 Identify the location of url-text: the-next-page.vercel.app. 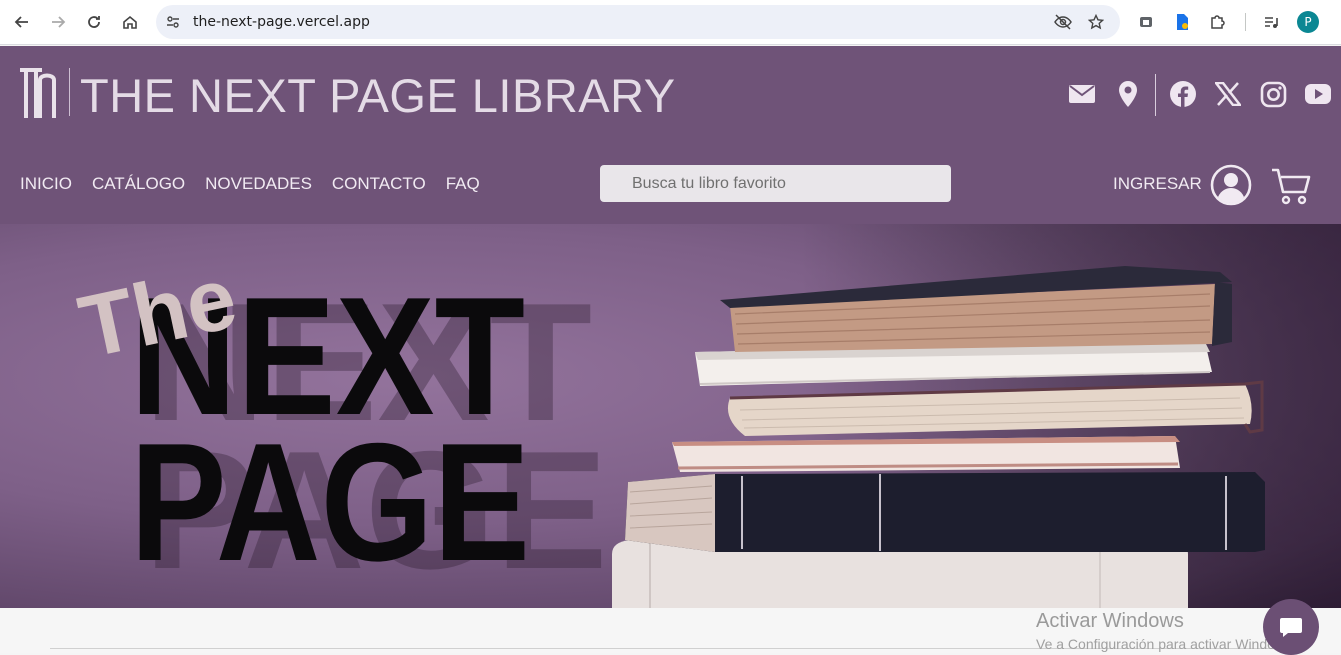
(281, 22).